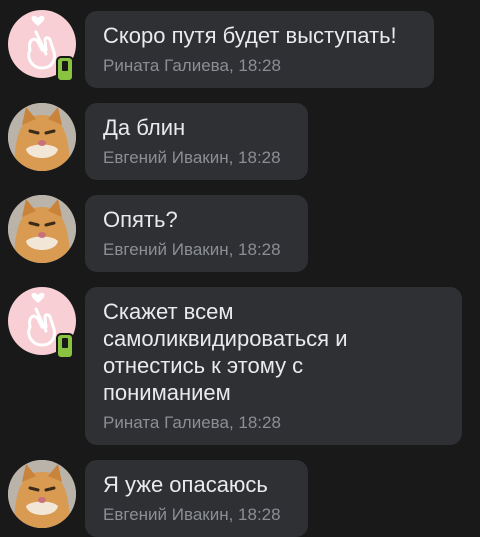 This screenshot has width=480, height=537. I want to click on message-text: Я уже опасаюсь, so click(185, 484).